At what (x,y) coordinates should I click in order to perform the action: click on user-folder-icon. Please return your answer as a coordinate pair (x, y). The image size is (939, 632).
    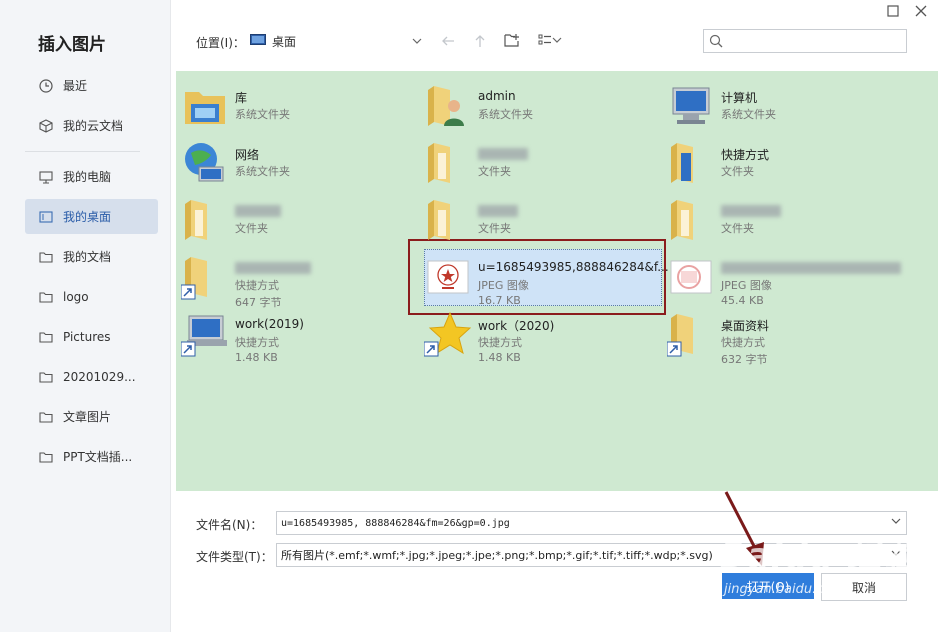
    Looking at the image, I should click on (448, 106).